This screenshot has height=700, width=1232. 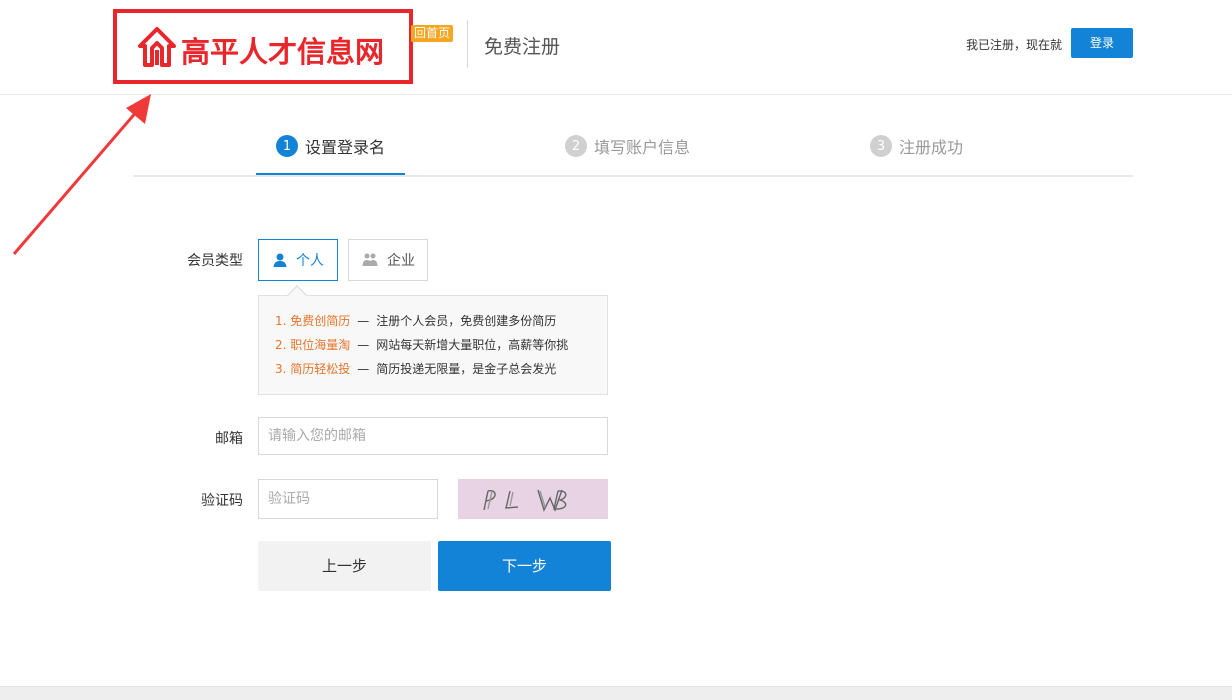 I want to click on captcha-label: 验证码, so click(x=222, y=501).